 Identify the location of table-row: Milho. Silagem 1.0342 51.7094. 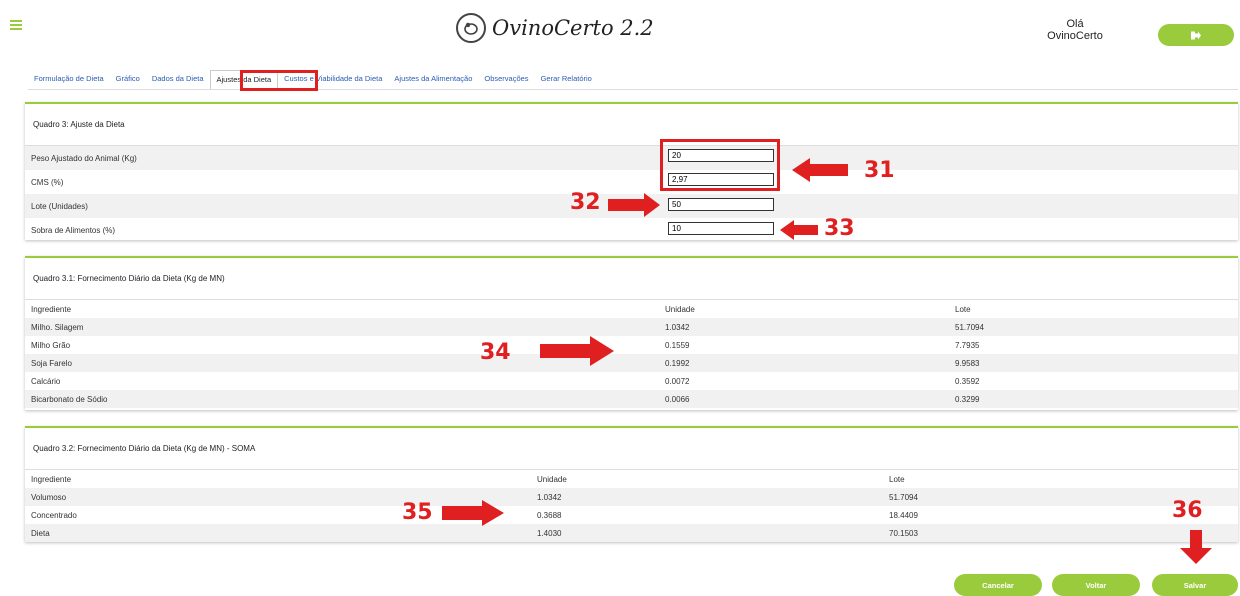
(631, 327).